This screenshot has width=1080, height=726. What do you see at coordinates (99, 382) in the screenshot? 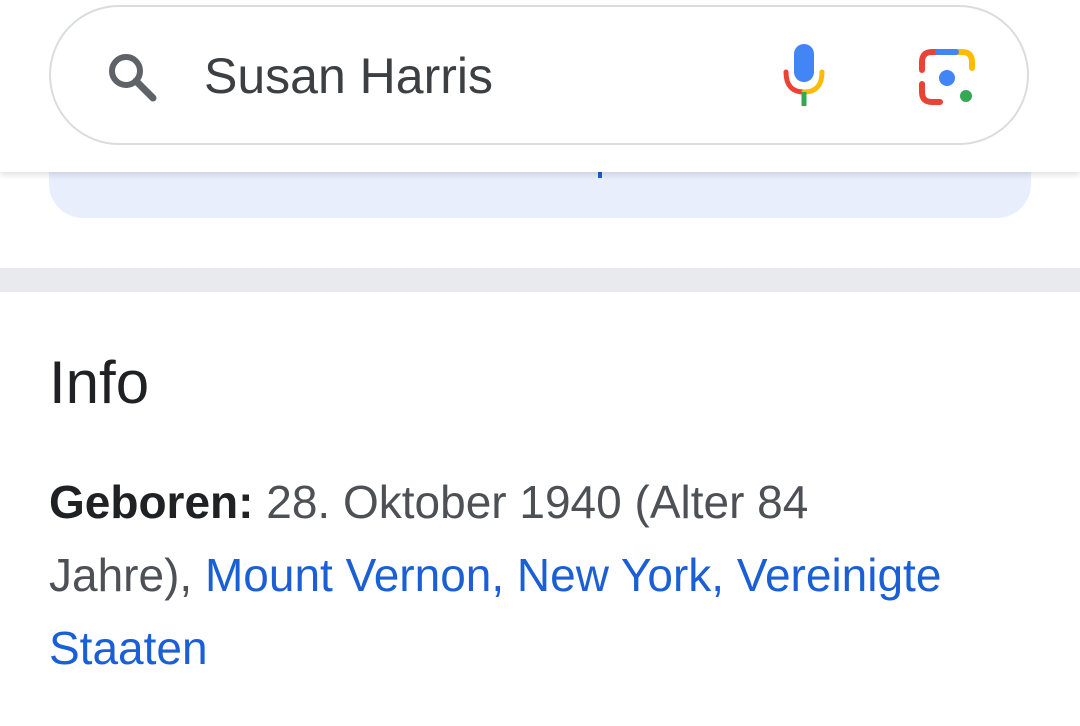
I see `info-heading: Info` at bounding box center [99, 382].